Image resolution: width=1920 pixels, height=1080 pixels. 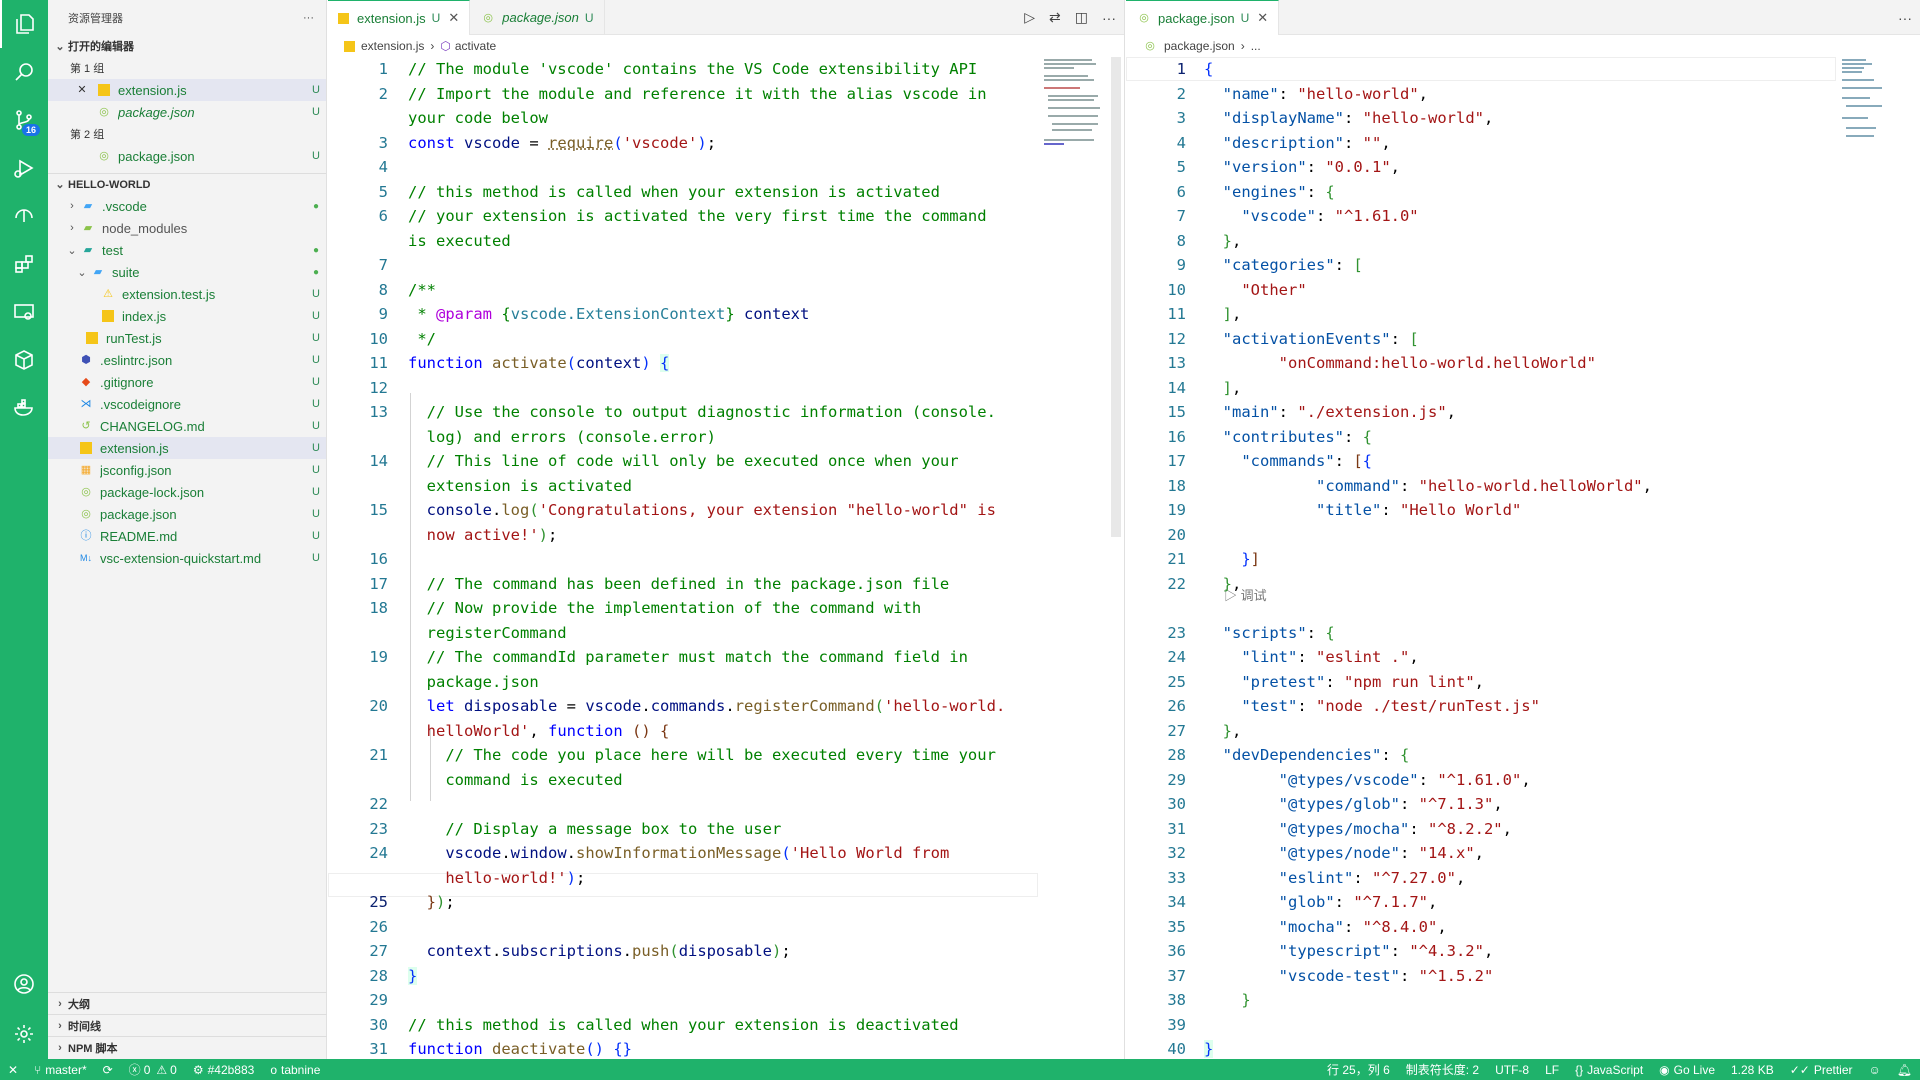 I want to click on end-of-line: LF, so click(x=1552, y=1070).